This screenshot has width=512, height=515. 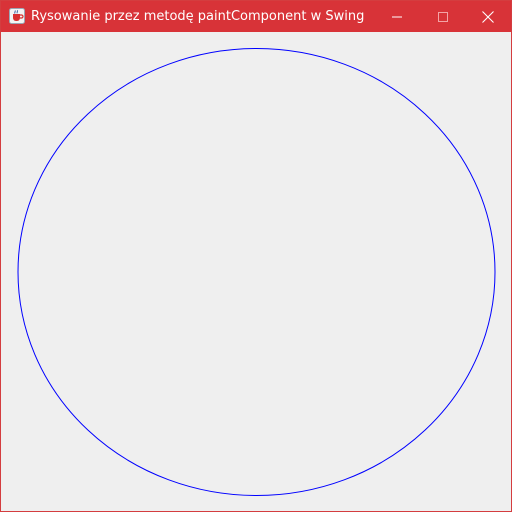 I want to click on minimize-button, so click(x=397, y=16).